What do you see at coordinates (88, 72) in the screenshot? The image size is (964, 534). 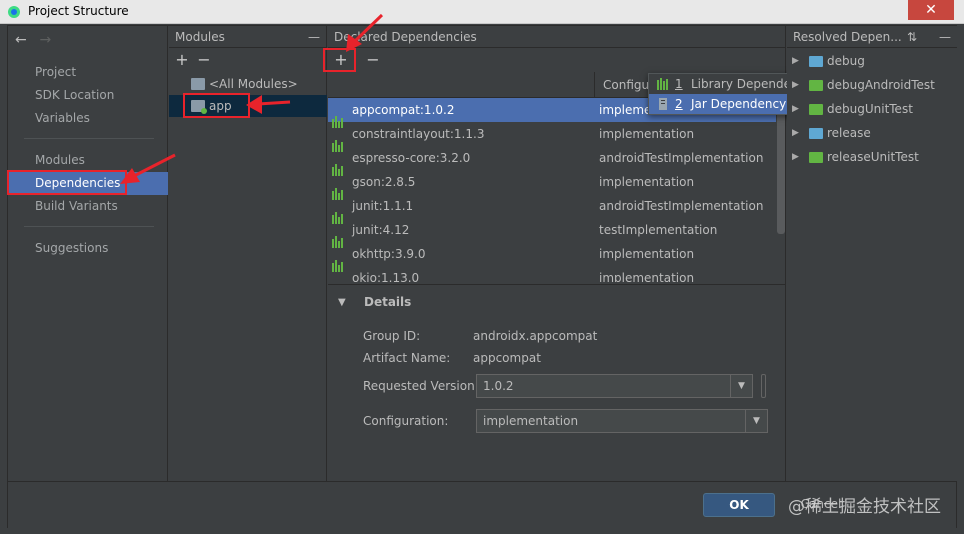 I see `nav-item-project: Project` at bounding box center [88, 72].